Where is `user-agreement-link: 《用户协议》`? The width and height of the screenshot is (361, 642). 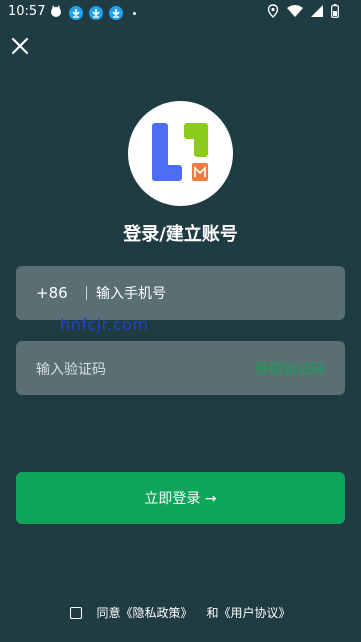
user-agreement-link: 《用户协议》 is located at coordinates (255, 612).